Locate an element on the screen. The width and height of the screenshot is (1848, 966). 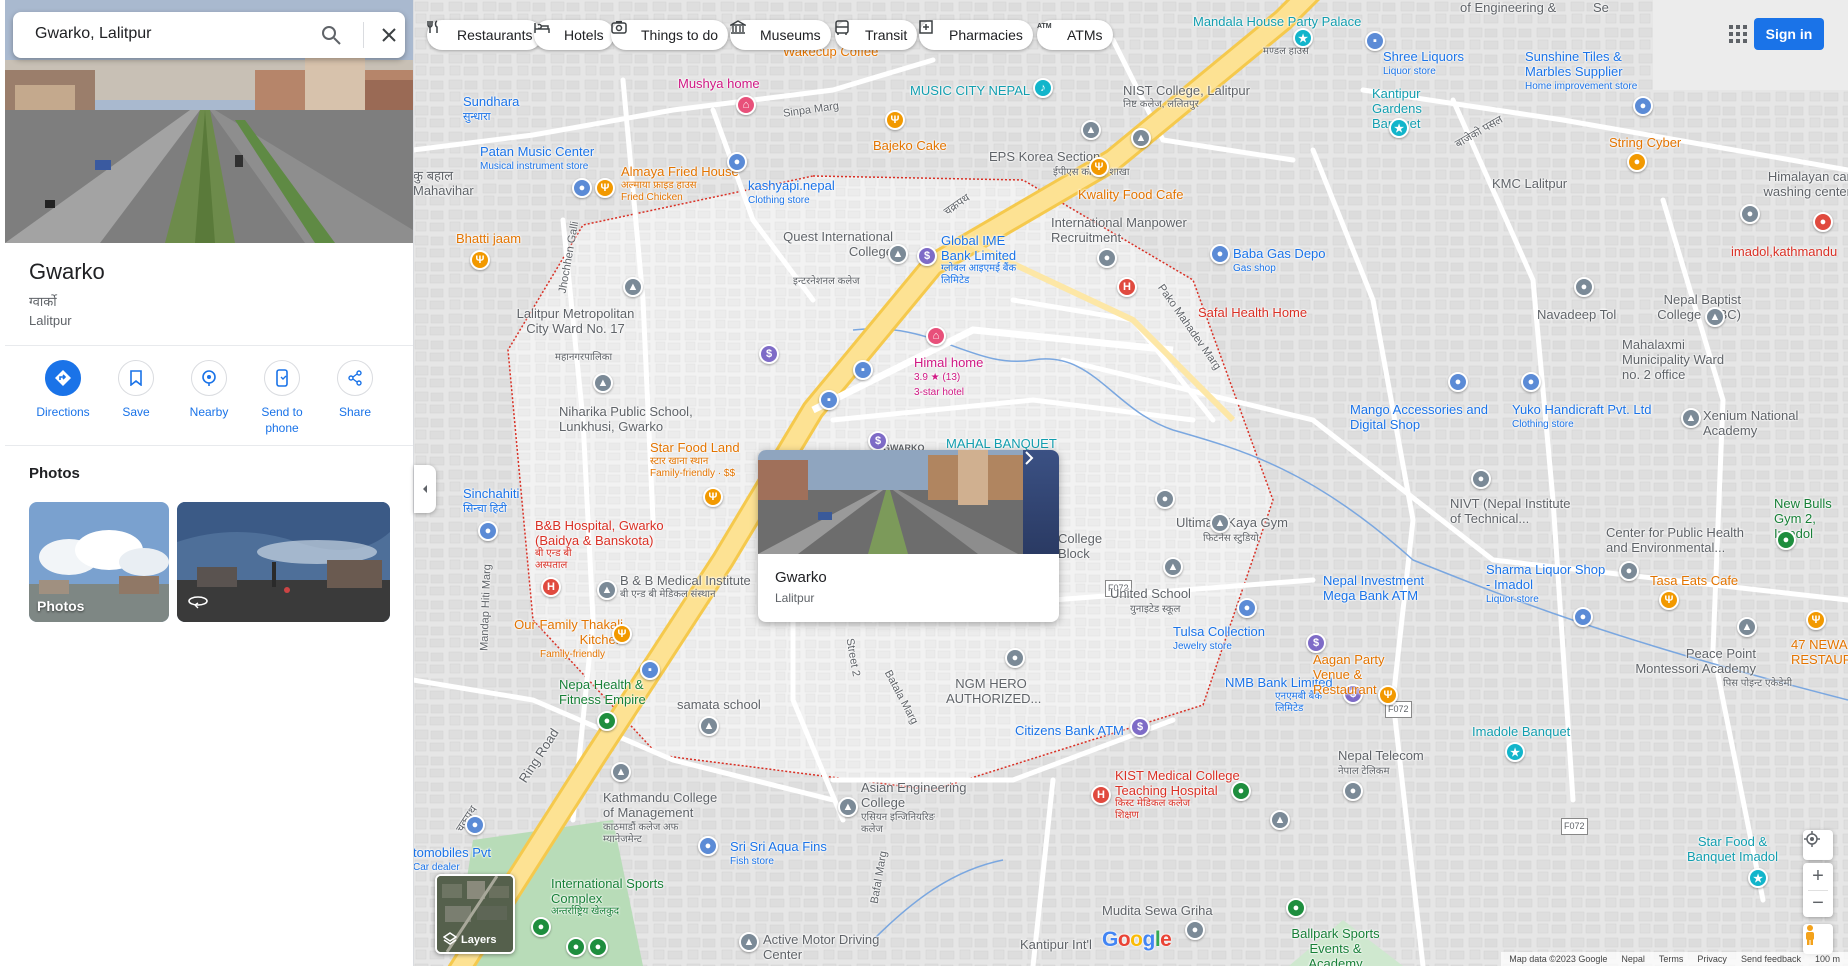
motorcycle-dealer-icon: ● is located at coordinates (1015, 658).